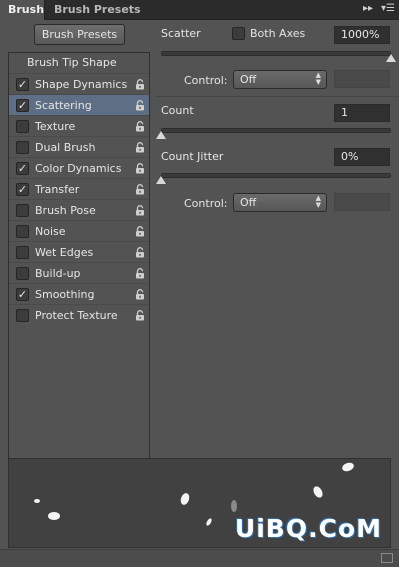  Describe the element at coordinates (63, 105) in the screenshot. I see `list-item-label: Scattering` at that location.